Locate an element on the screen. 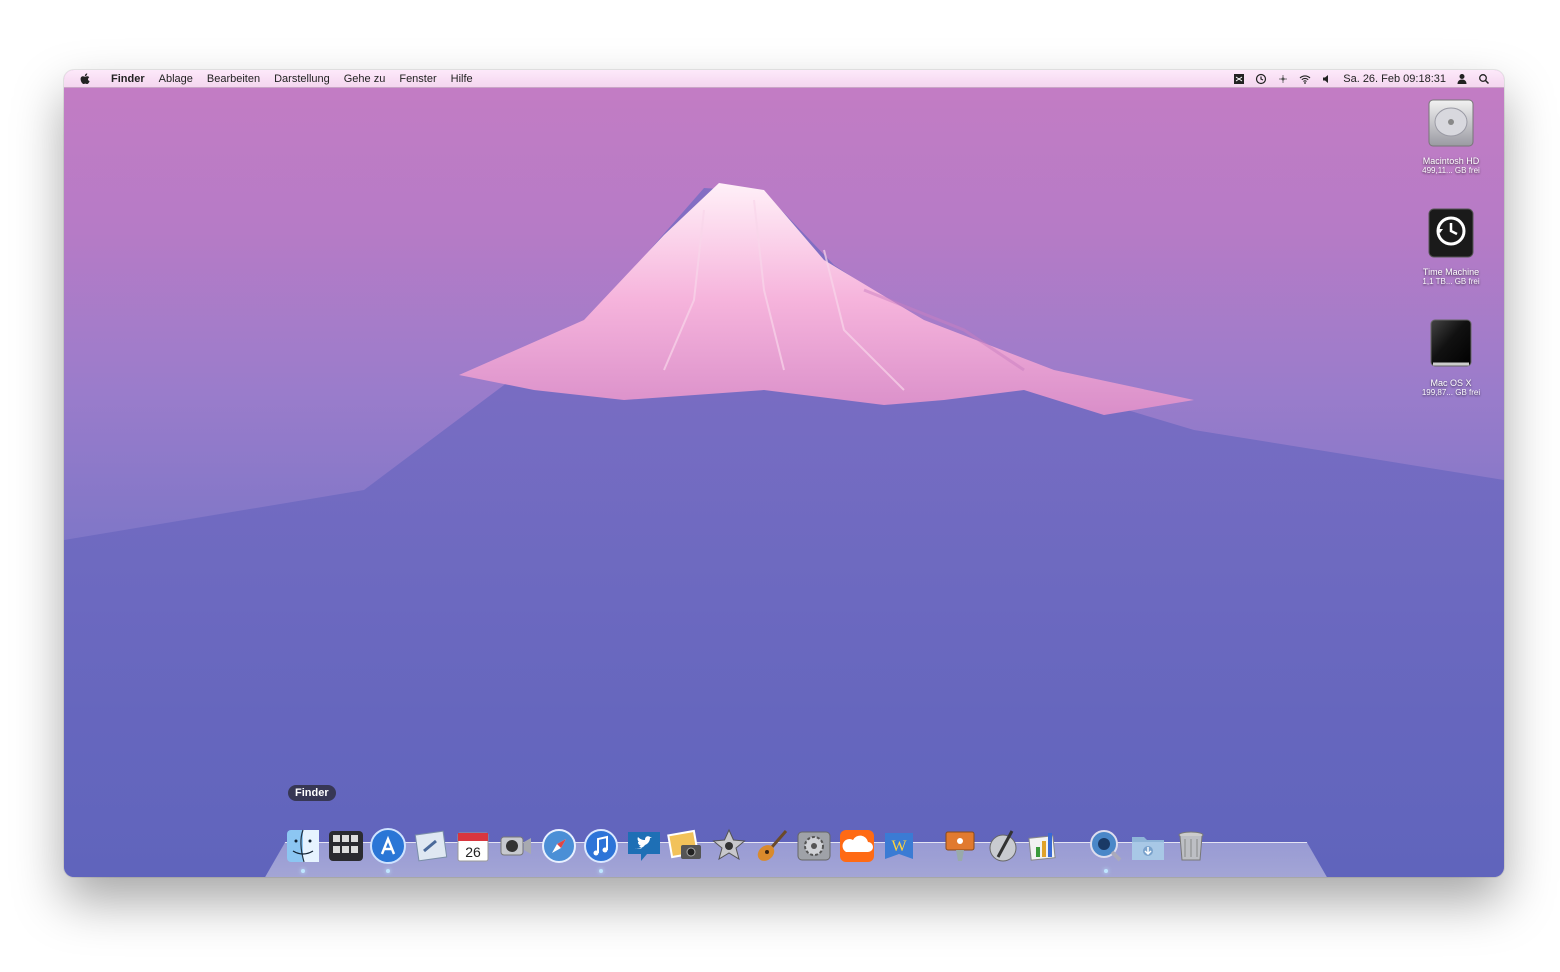 The width and height of the screenshot is (1560, 972). spotlight-search-icon is located at coordinates (1484, 79).